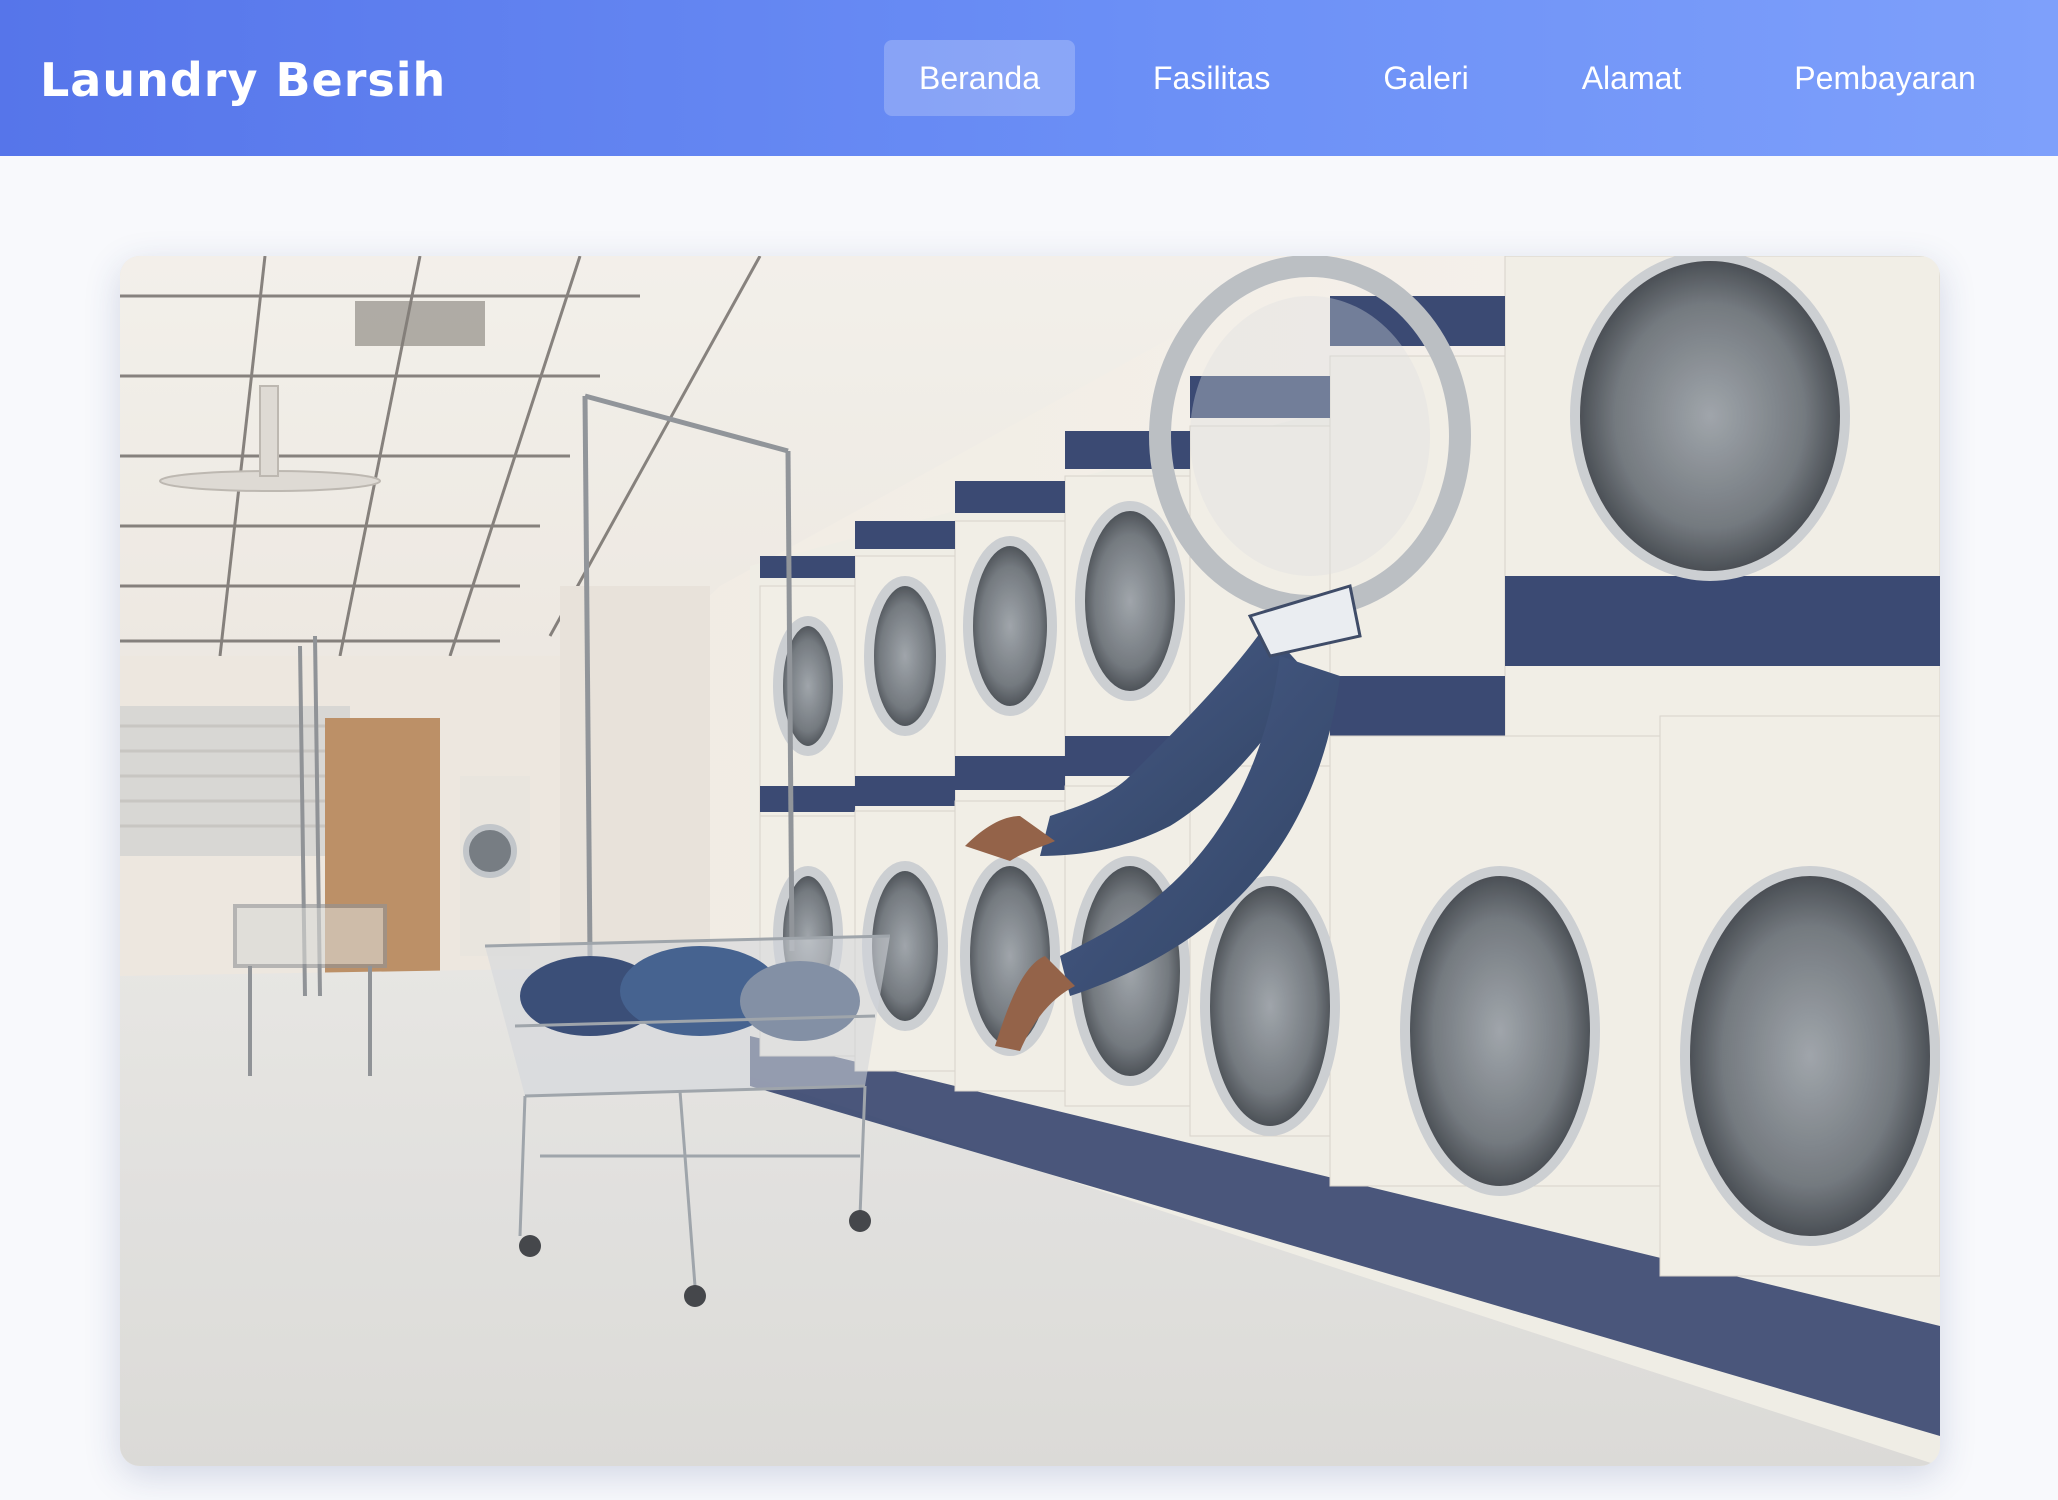  I want to click on nav-link-beranda: Beranda, so click(979, 78).